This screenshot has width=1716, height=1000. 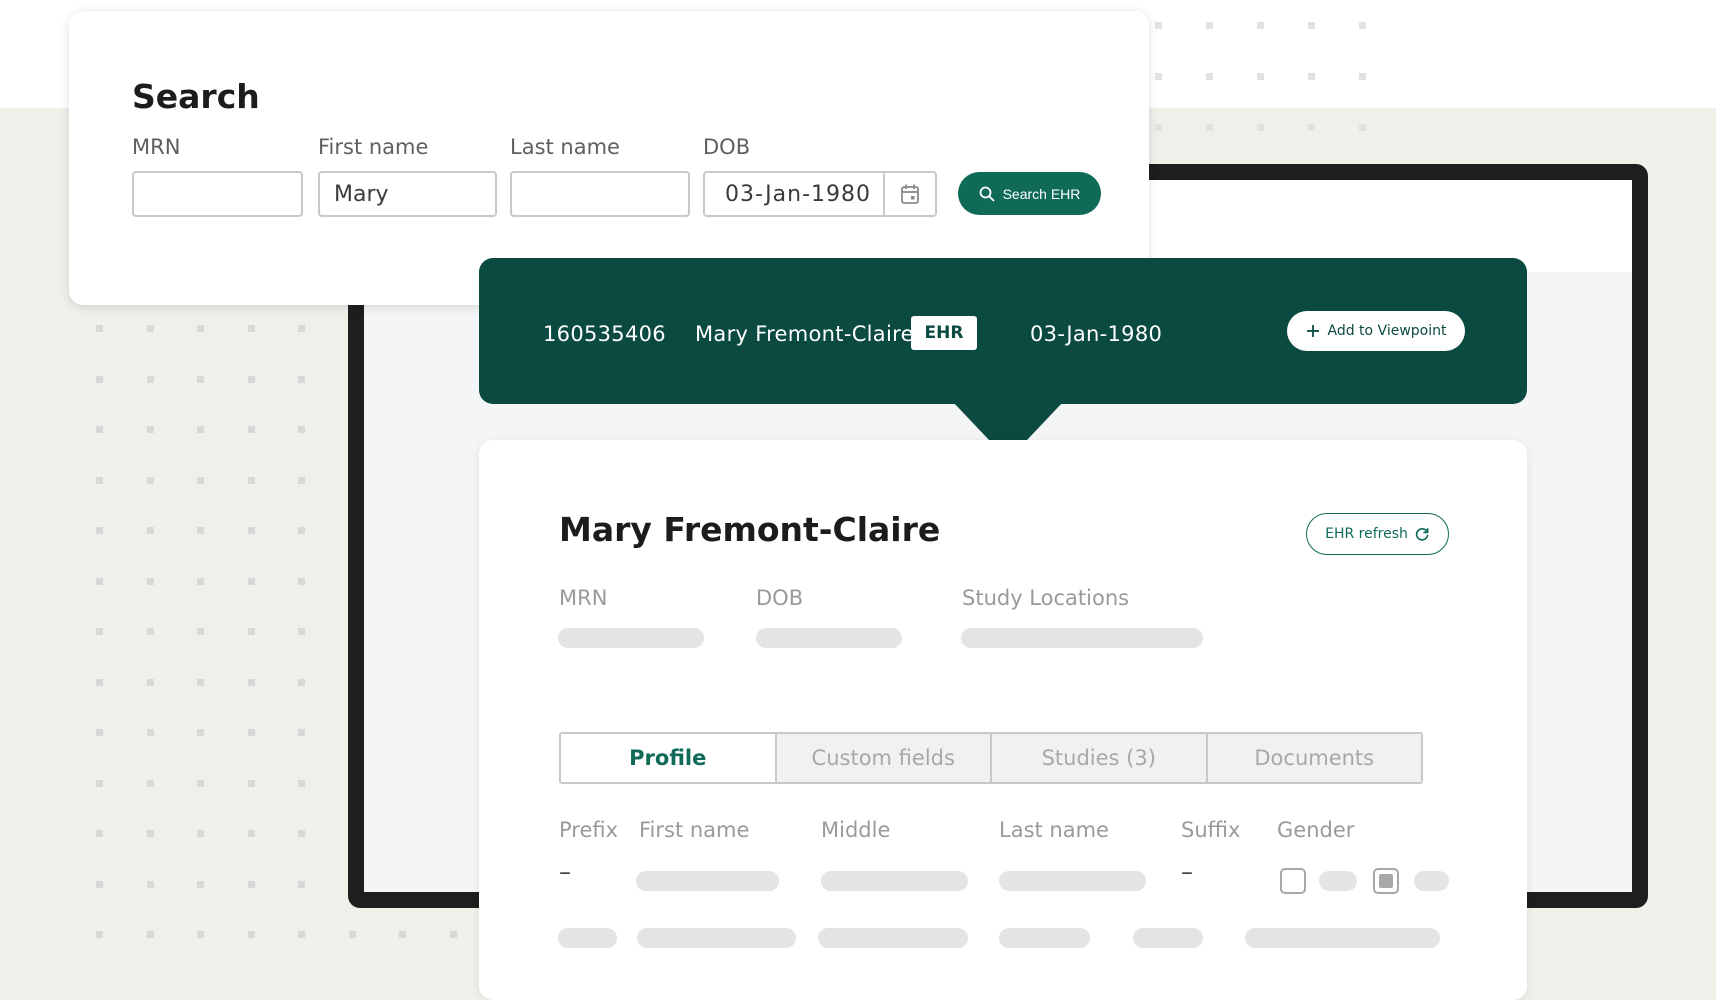 I want to click on calendar-button, so click(x=908, y=194).